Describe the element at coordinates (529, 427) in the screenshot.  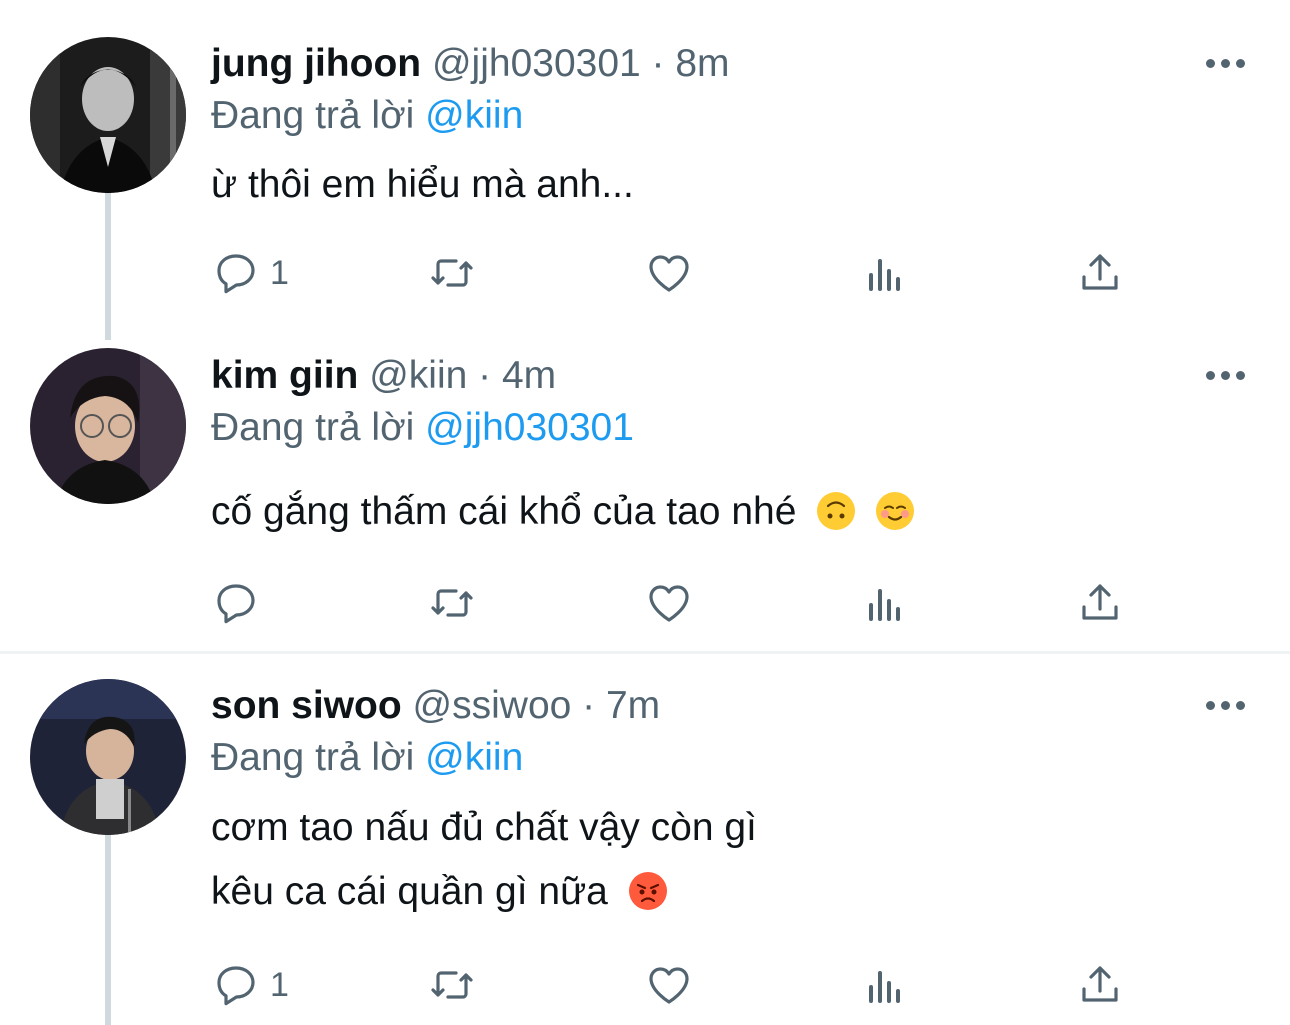
I see `mention-link: @jjh030301` at that location.